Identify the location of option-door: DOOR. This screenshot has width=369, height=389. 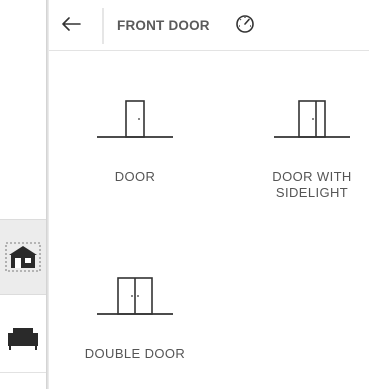
(135, 141).